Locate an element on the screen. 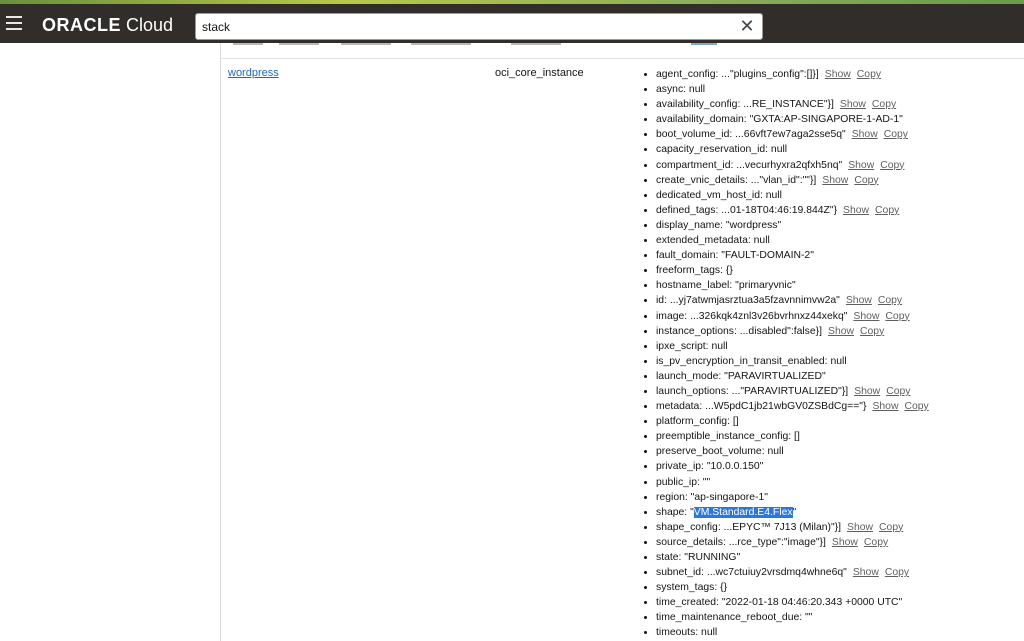  attribute-item: time_maintenance_reboot_due: "" is located at coordinates (792, 617).